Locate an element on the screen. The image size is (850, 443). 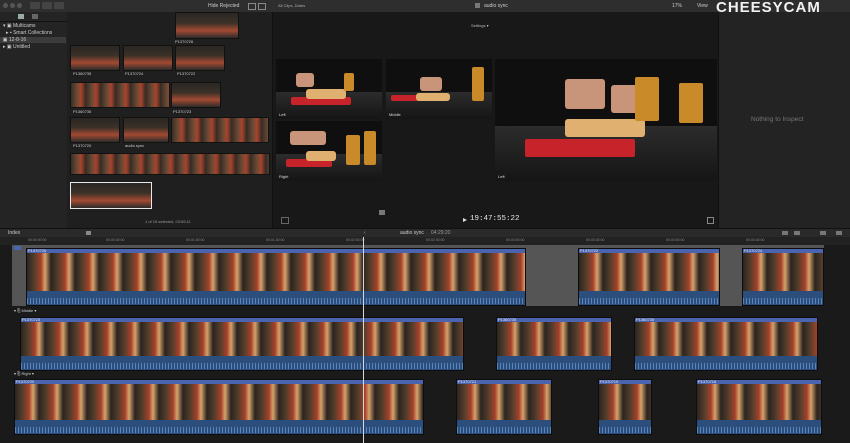
sidebar-item-label: Smart Collections is located at coordinates (33, 33).